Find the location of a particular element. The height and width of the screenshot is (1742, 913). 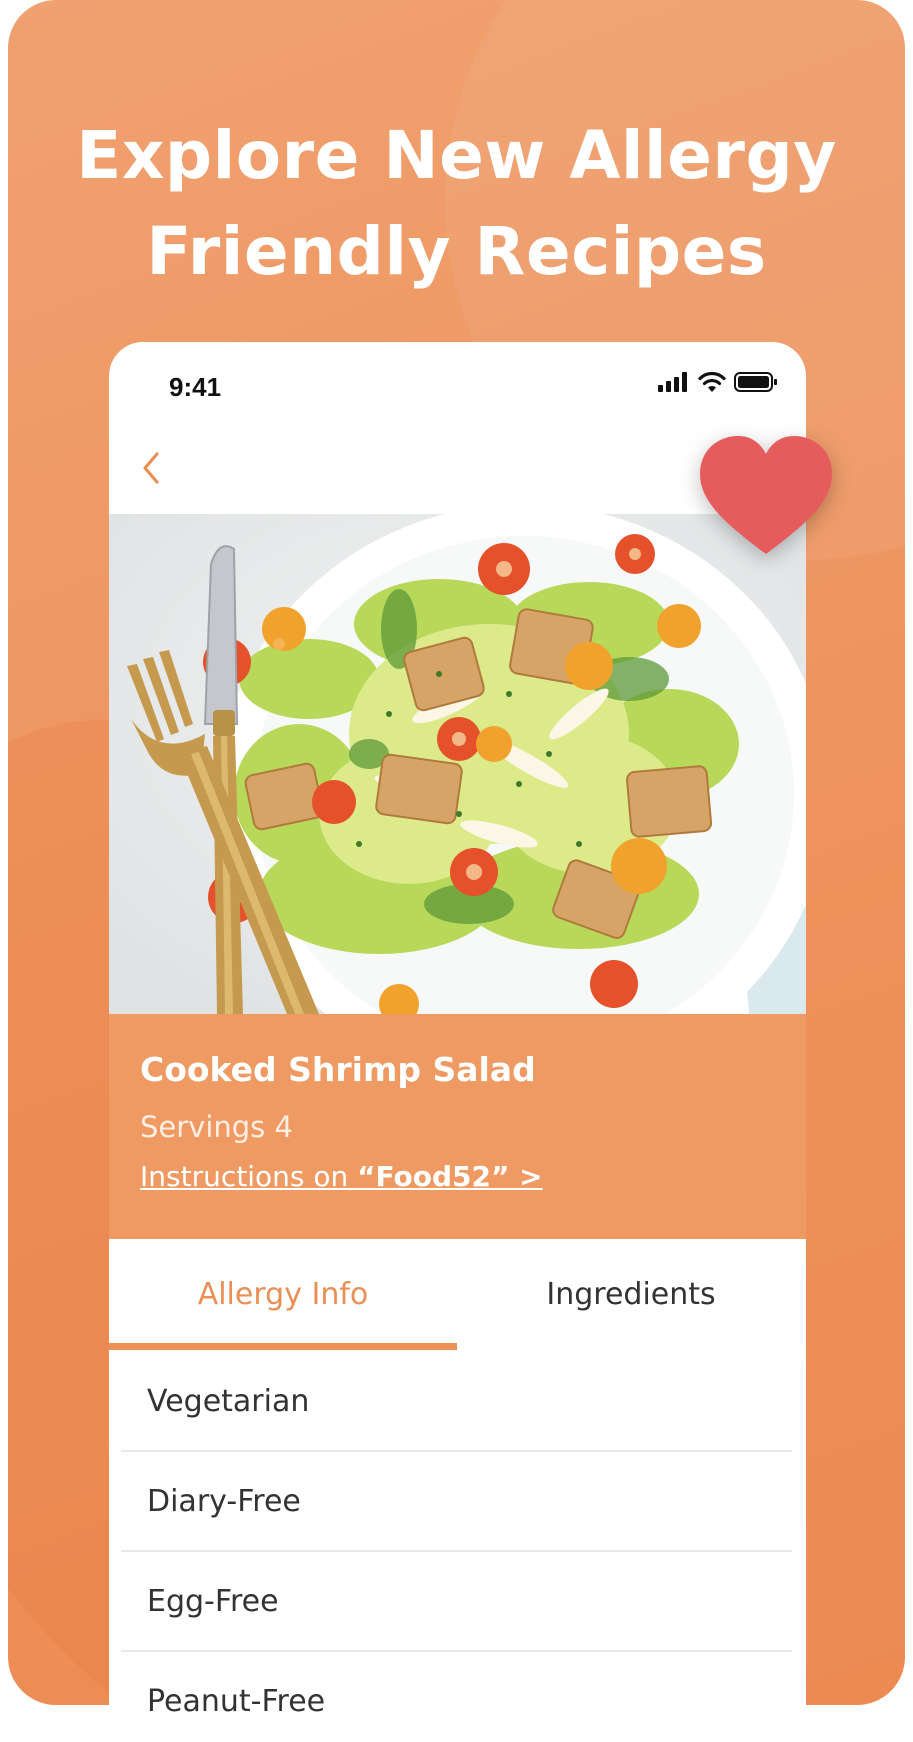

status-bar: 9:41 is located at coordinates (457, 377).